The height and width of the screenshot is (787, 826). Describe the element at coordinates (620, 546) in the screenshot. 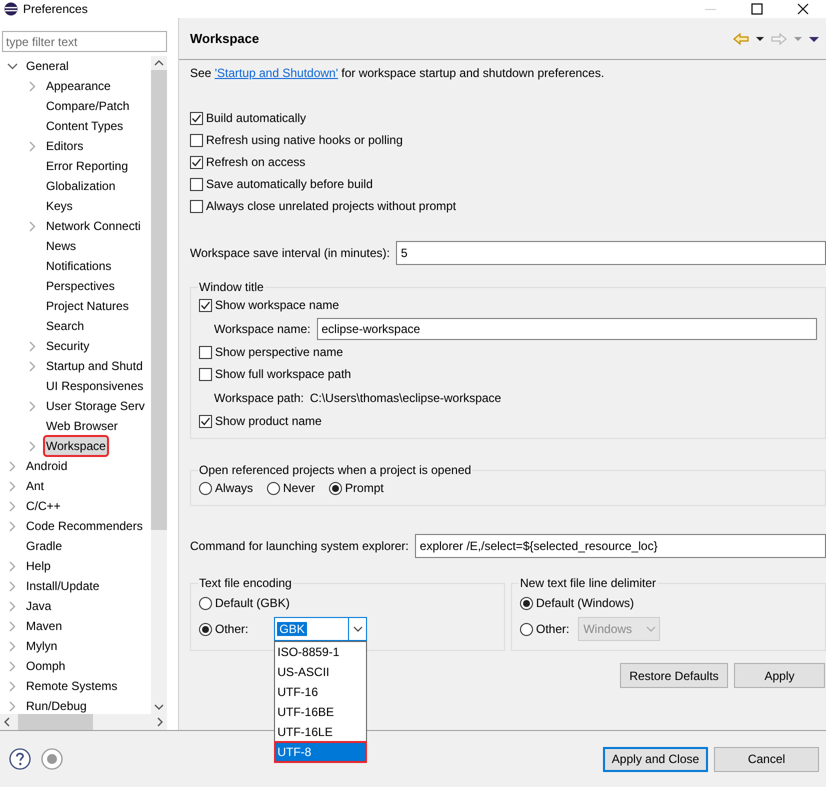

I see `command-field: explorer /E,/select=${selected_resource_loc}` at that location.